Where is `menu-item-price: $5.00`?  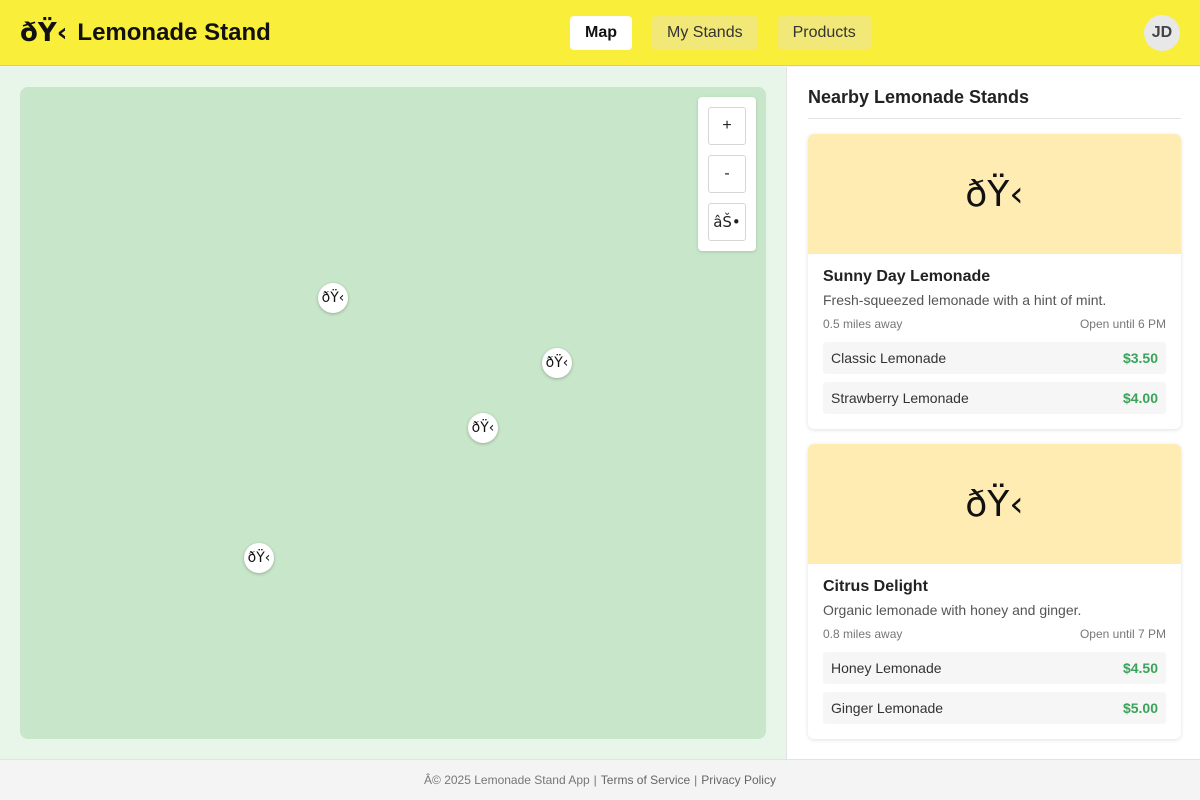 menu-item-price: $5.00 is located at coordinates (1140, 708).